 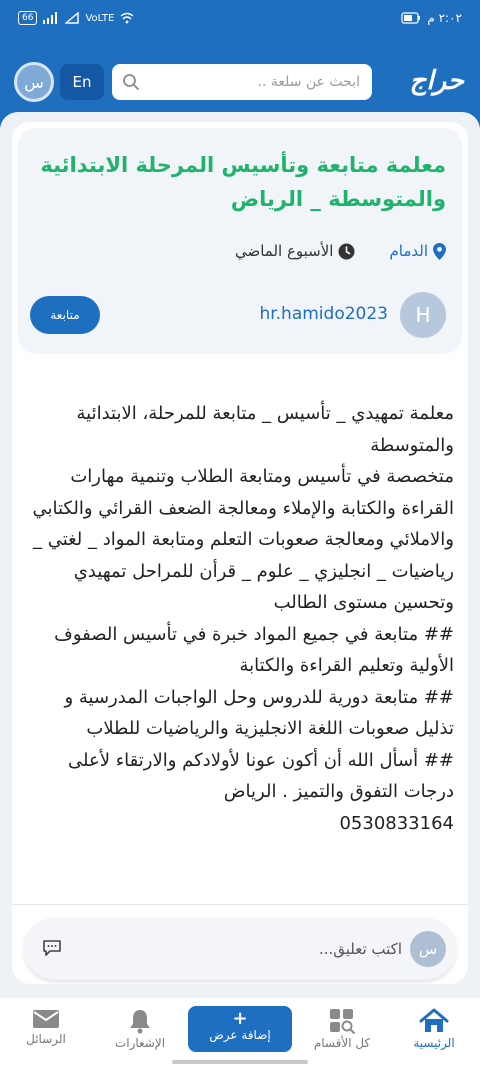 What do you see at coordinates (100, 18) in the screenshot?
I see `volte-label: VoLTE` at bounding box center [100, 18].